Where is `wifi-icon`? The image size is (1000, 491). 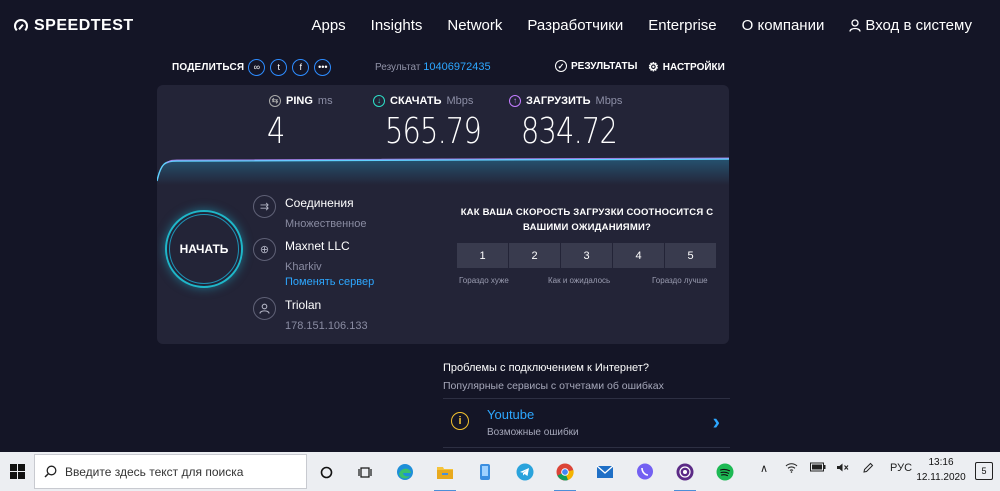
wifi-icon is located at coordinates (791, 469).